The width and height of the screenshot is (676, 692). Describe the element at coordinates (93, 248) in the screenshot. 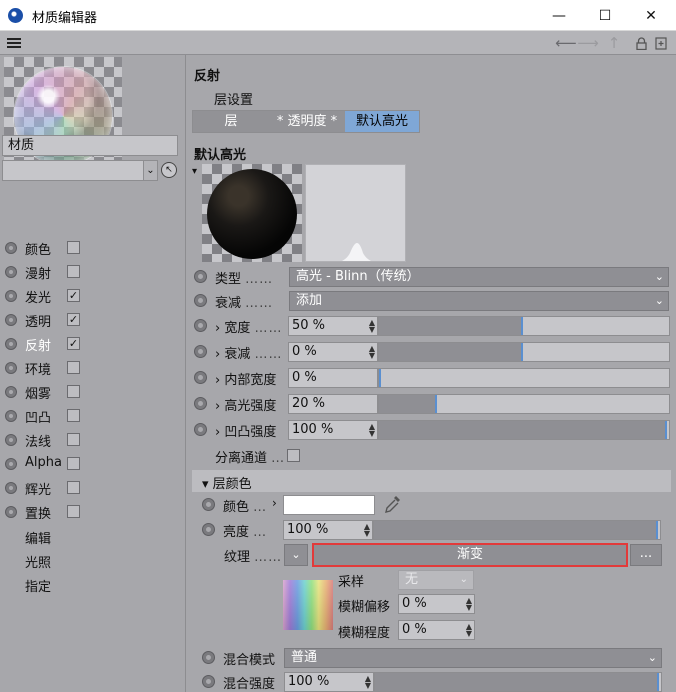

I see `sidebar-item-channel: 颜色` at that location.